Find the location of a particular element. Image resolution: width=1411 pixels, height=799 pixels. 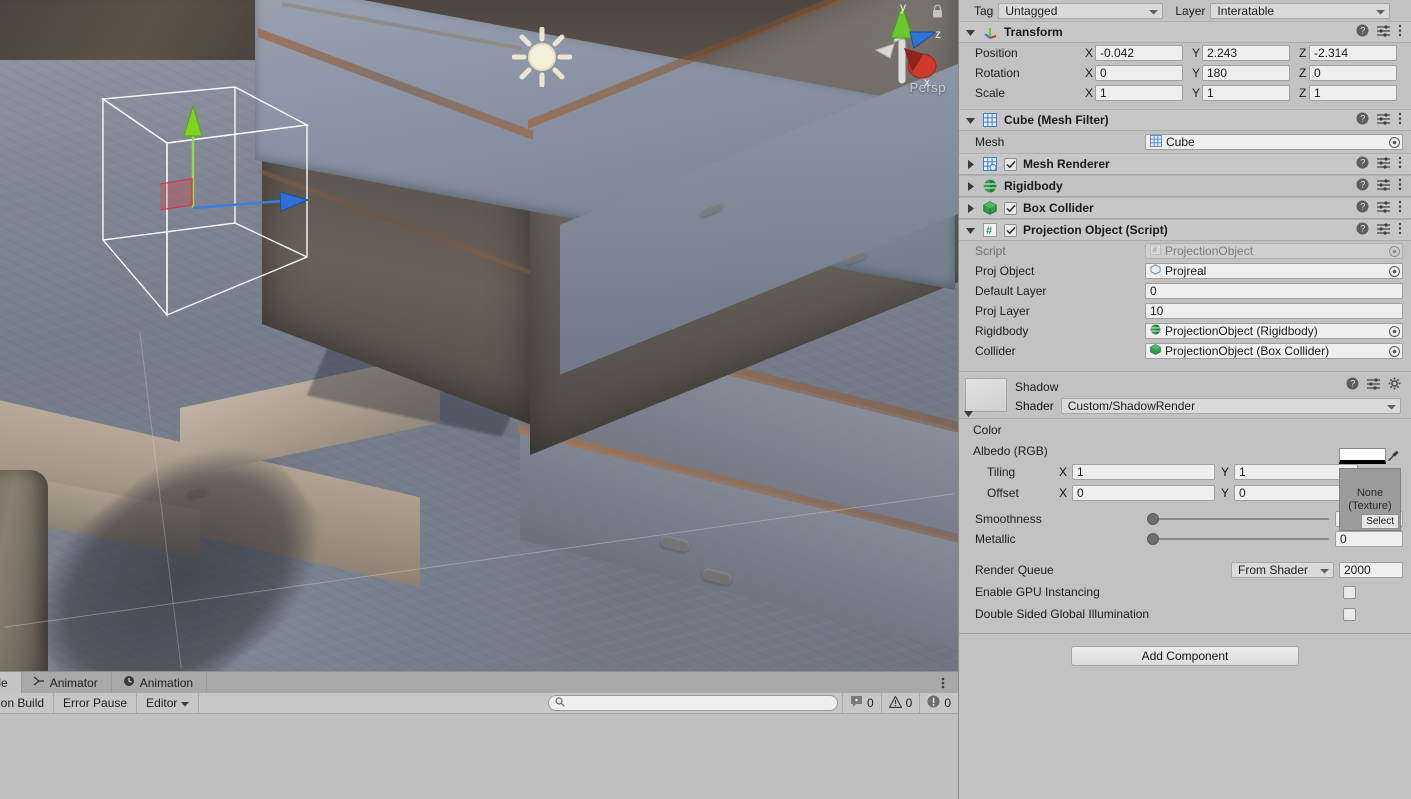

shader-dropdown: Custom/ShadowRender is located at coordinates (1230, 406).